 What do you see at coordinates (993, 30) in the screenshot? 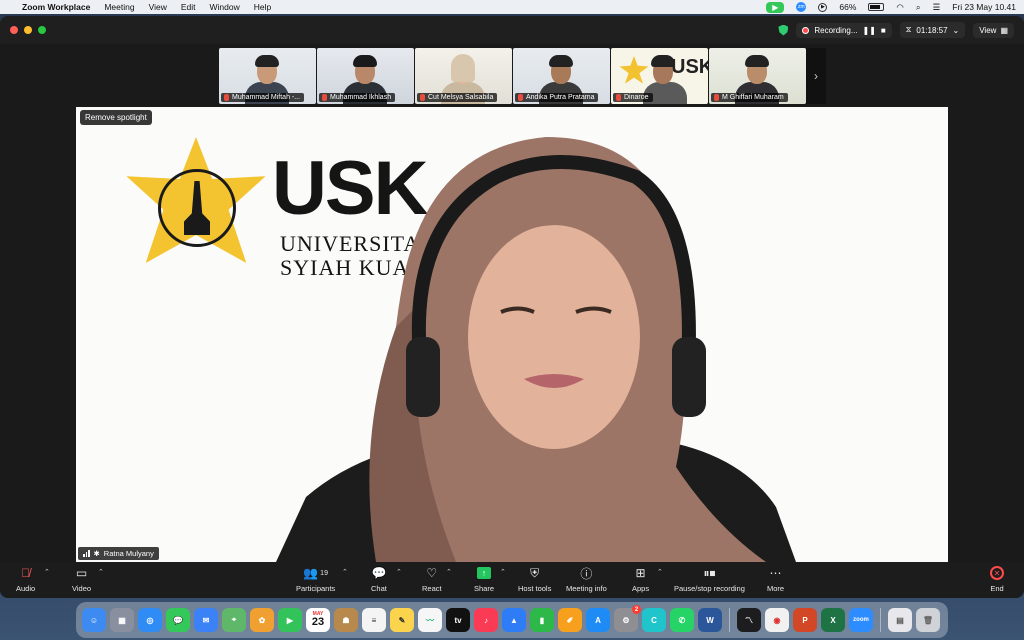
I see `view-button: View ▦` at bounding box center [993, 30].